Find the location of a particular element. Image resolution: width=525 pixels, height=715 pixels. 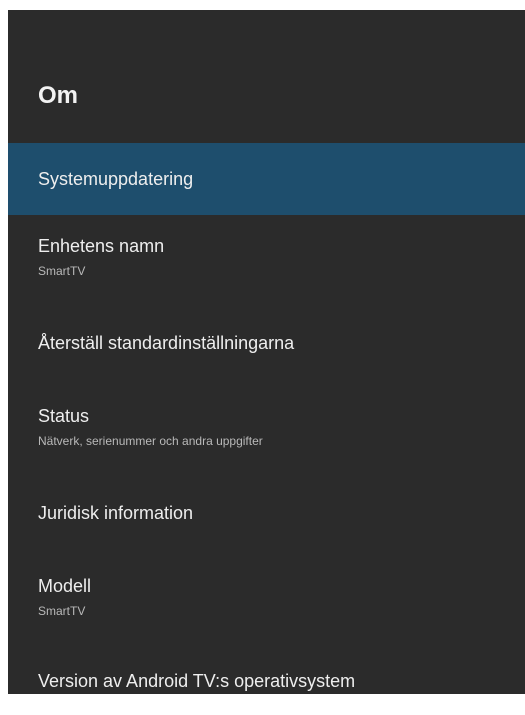

menu-item-label: Modell is located at coordinates (65, 586).